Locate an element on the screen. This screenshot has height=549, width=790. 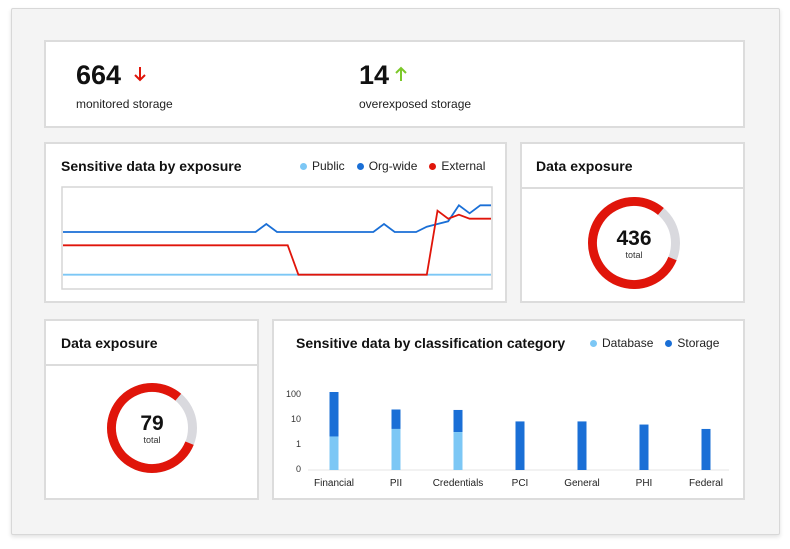
bar-storage-financial is located at coordinates (334, 414).